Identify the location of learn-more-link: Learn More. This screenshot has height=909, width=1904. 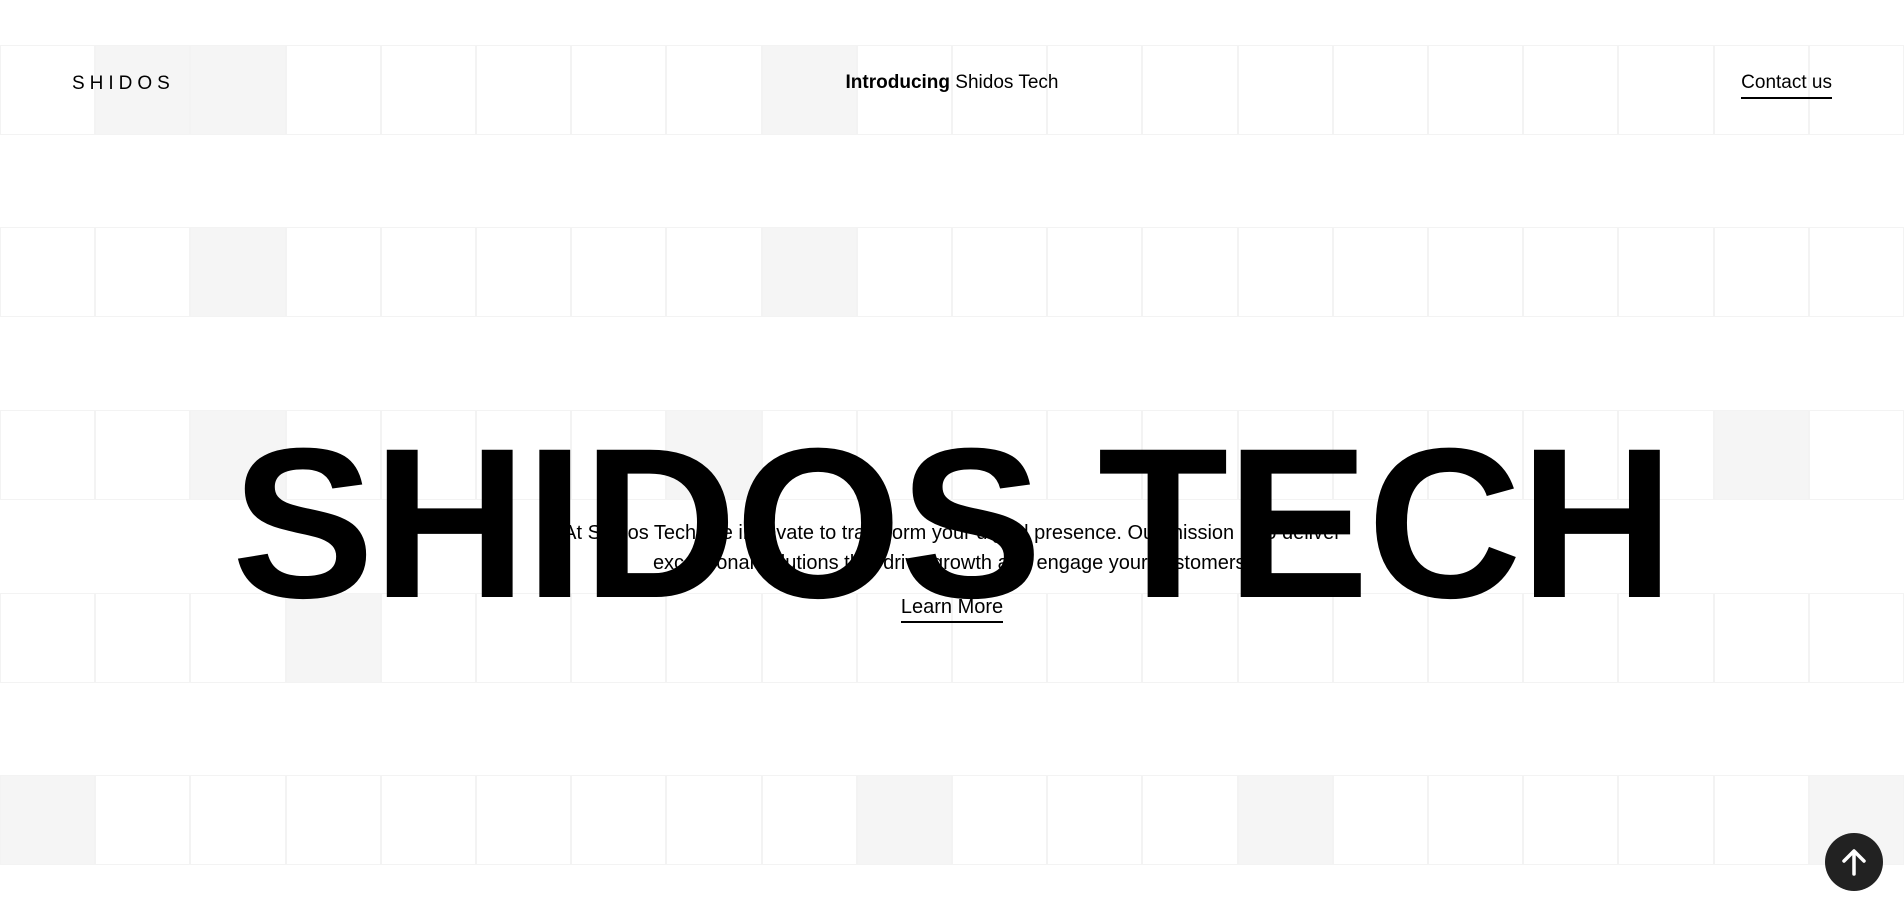
(952, 609).